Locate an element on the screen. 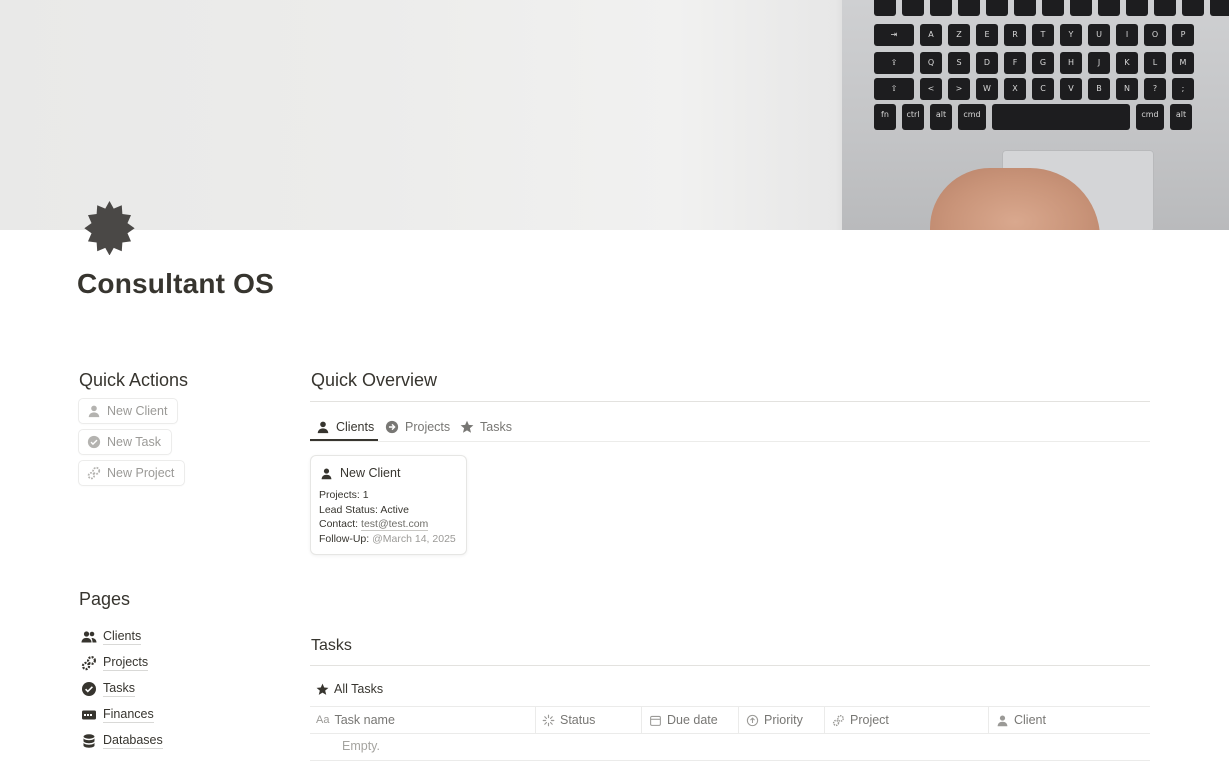 This screenshot has height=768, width=1229. quick-overview-heading: Quick Overview is located at coordinates (374, 380).